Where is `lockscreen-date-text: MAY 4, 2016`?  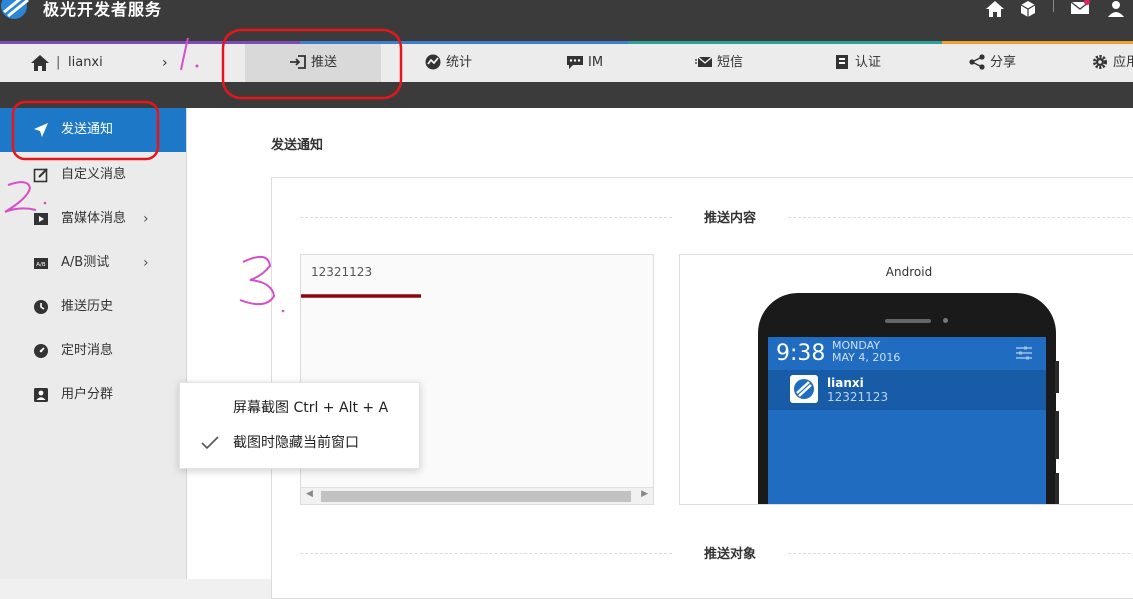
lockscreen-date-text: MAY 4, 2016 is located at coordinates (866, 357).